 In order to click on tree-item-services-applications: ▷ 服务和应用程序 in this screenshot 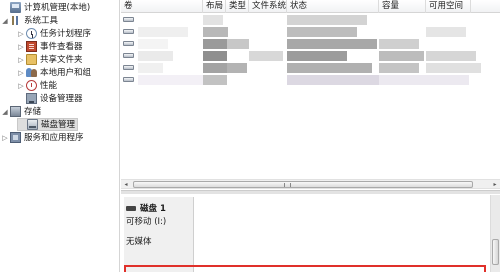, I will do `click(43, 137)`.